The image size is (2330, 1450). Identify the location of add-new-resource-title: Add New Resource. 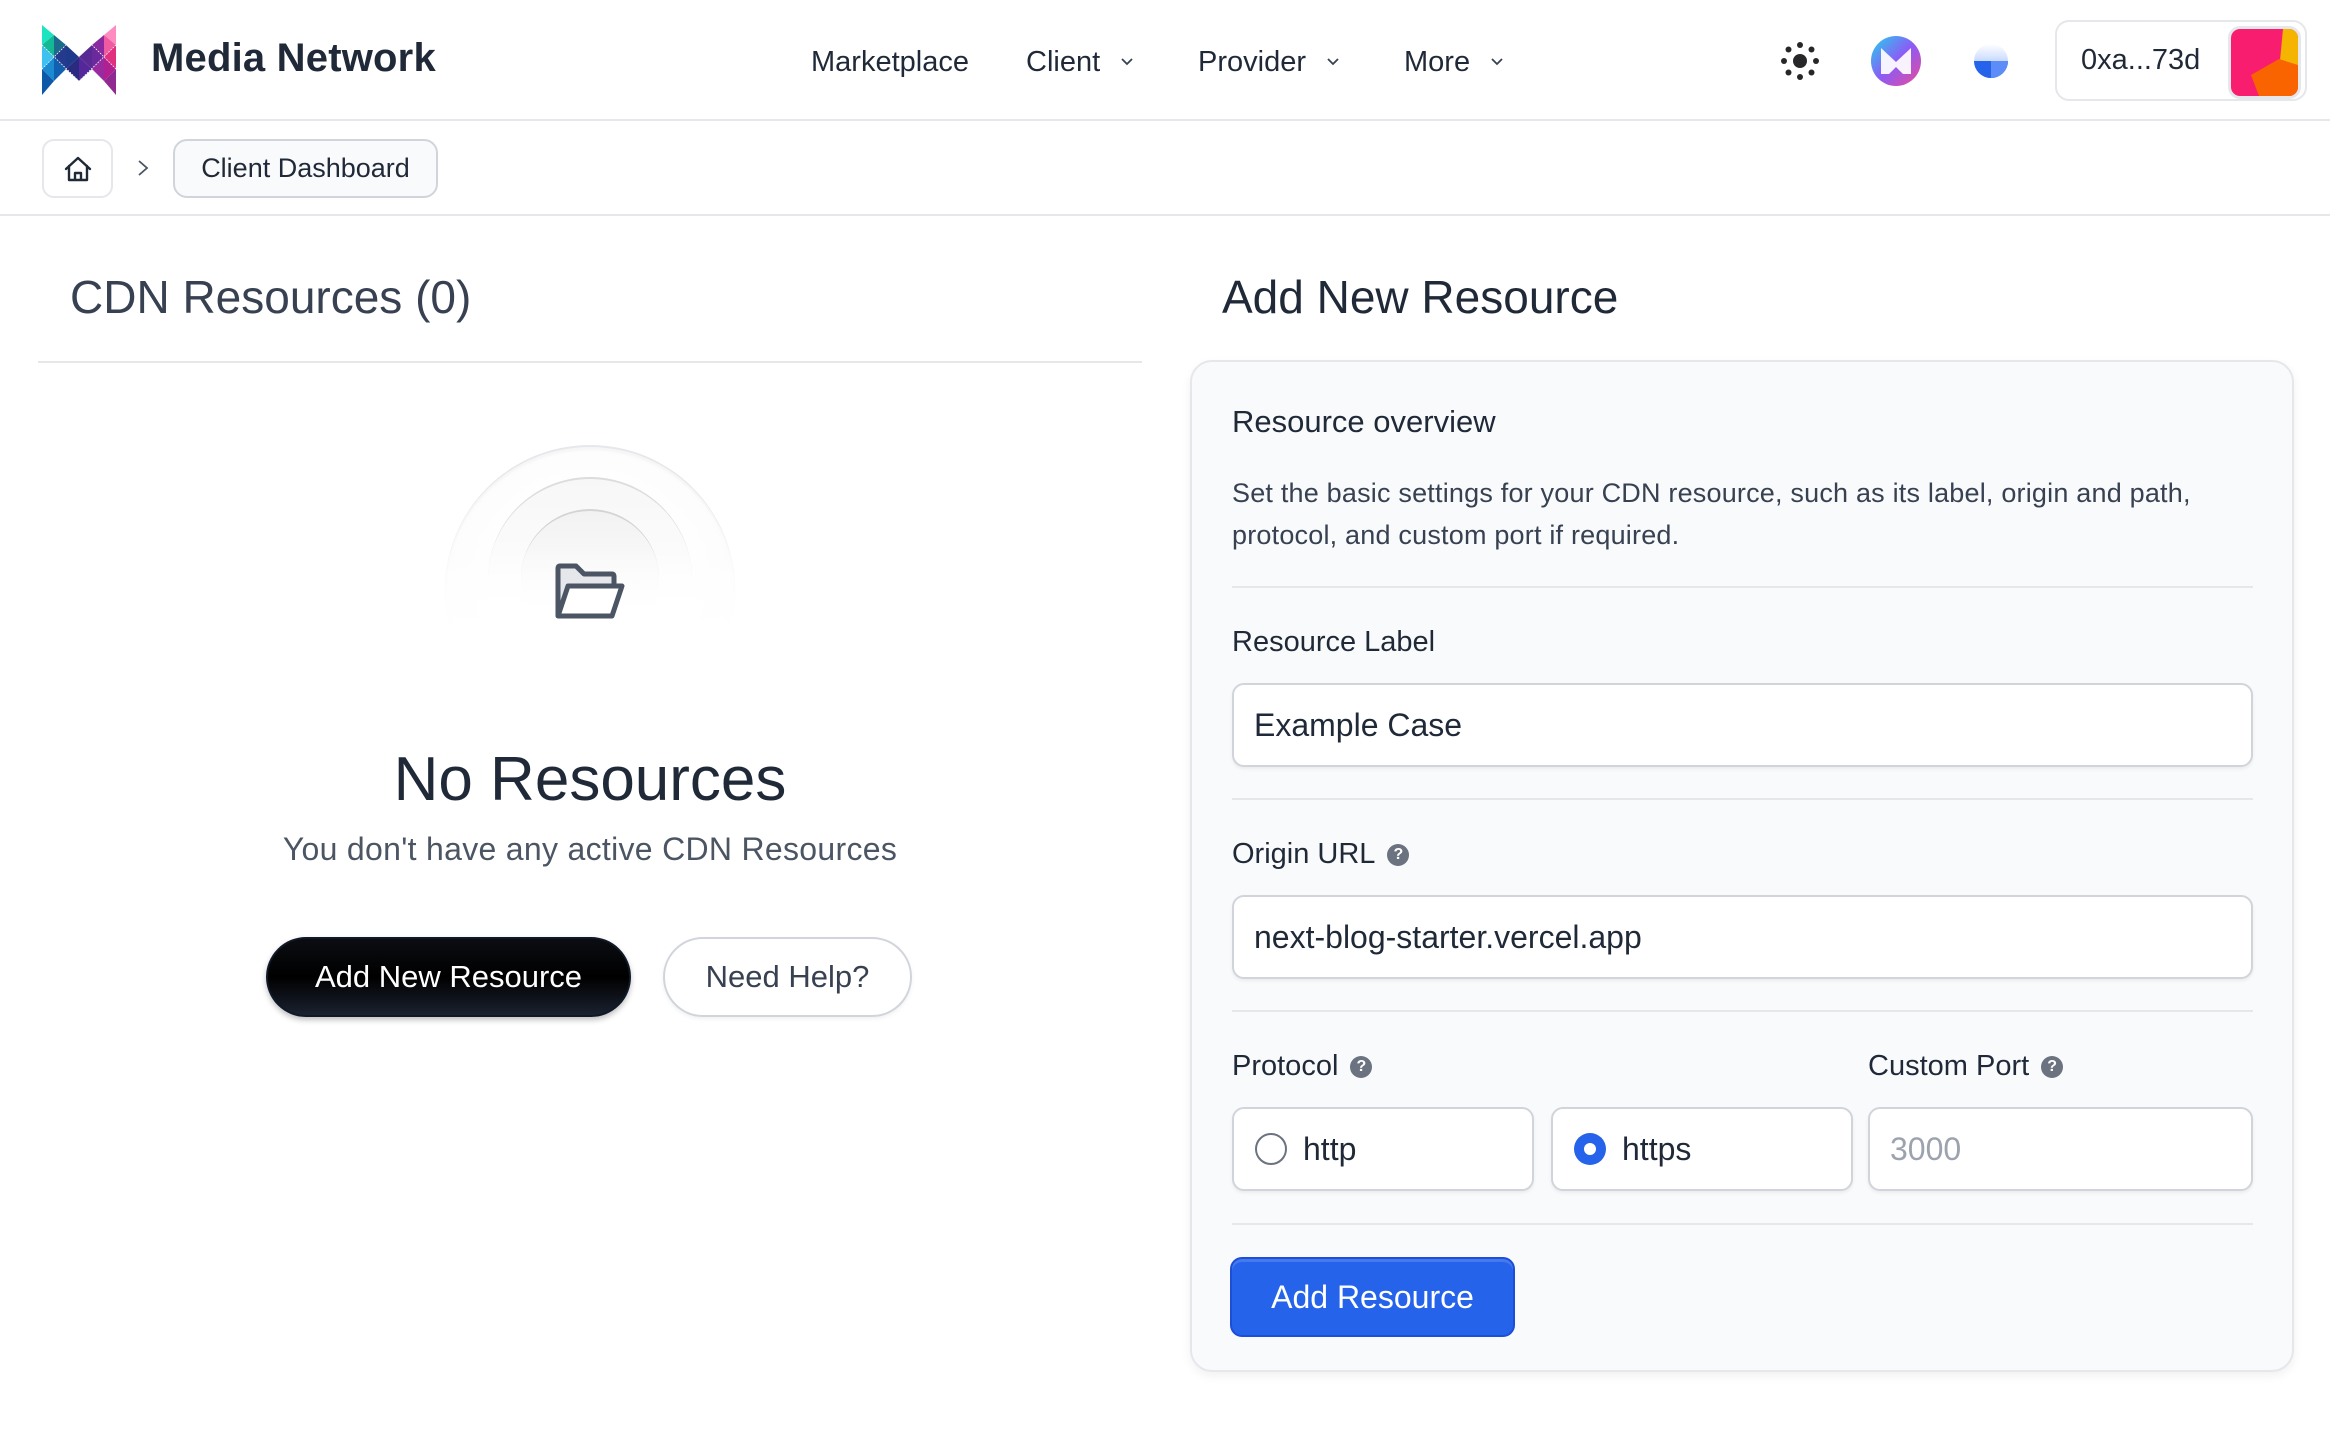
(1420, 297).